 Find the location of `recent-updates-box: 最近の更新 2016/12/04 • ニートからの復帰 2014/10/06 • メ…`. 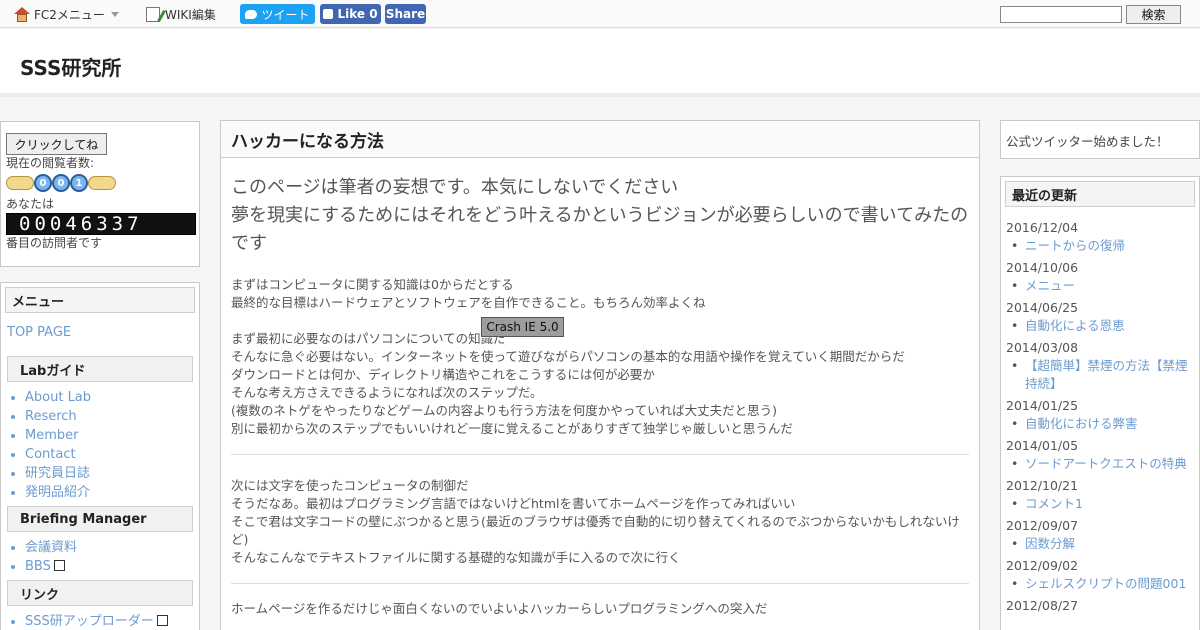

recent-updates-box: 最近の更新 2016/12/04 • ニートからの復帰 2014/10/06 • メ… is located at coordinates (1100, 403).